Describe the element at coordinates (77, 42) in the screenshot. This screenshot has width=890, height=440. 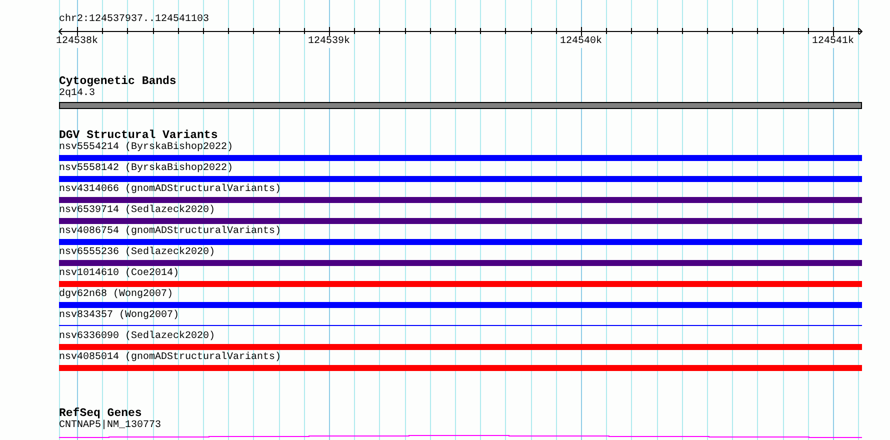
I see `tick-label: 124538k` at that location.